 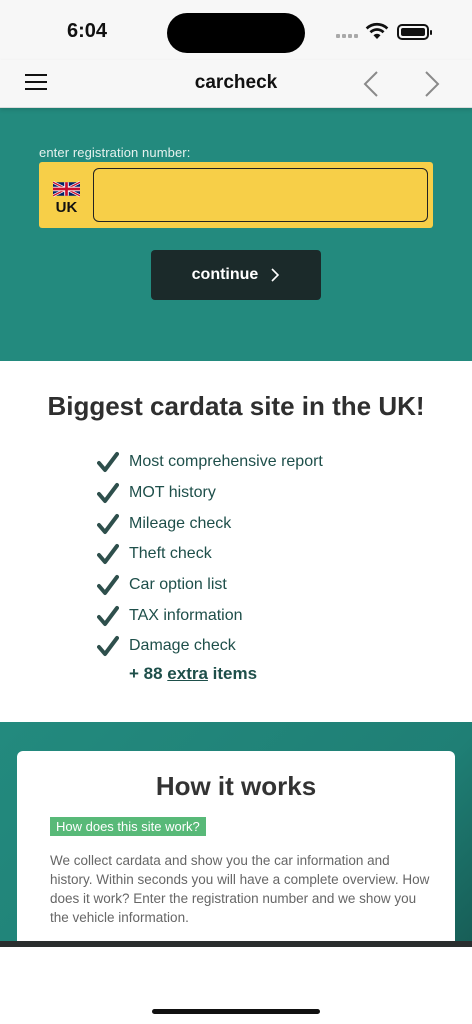 I want to click on feature-item: Mileage check, so click(x=210, y=523).